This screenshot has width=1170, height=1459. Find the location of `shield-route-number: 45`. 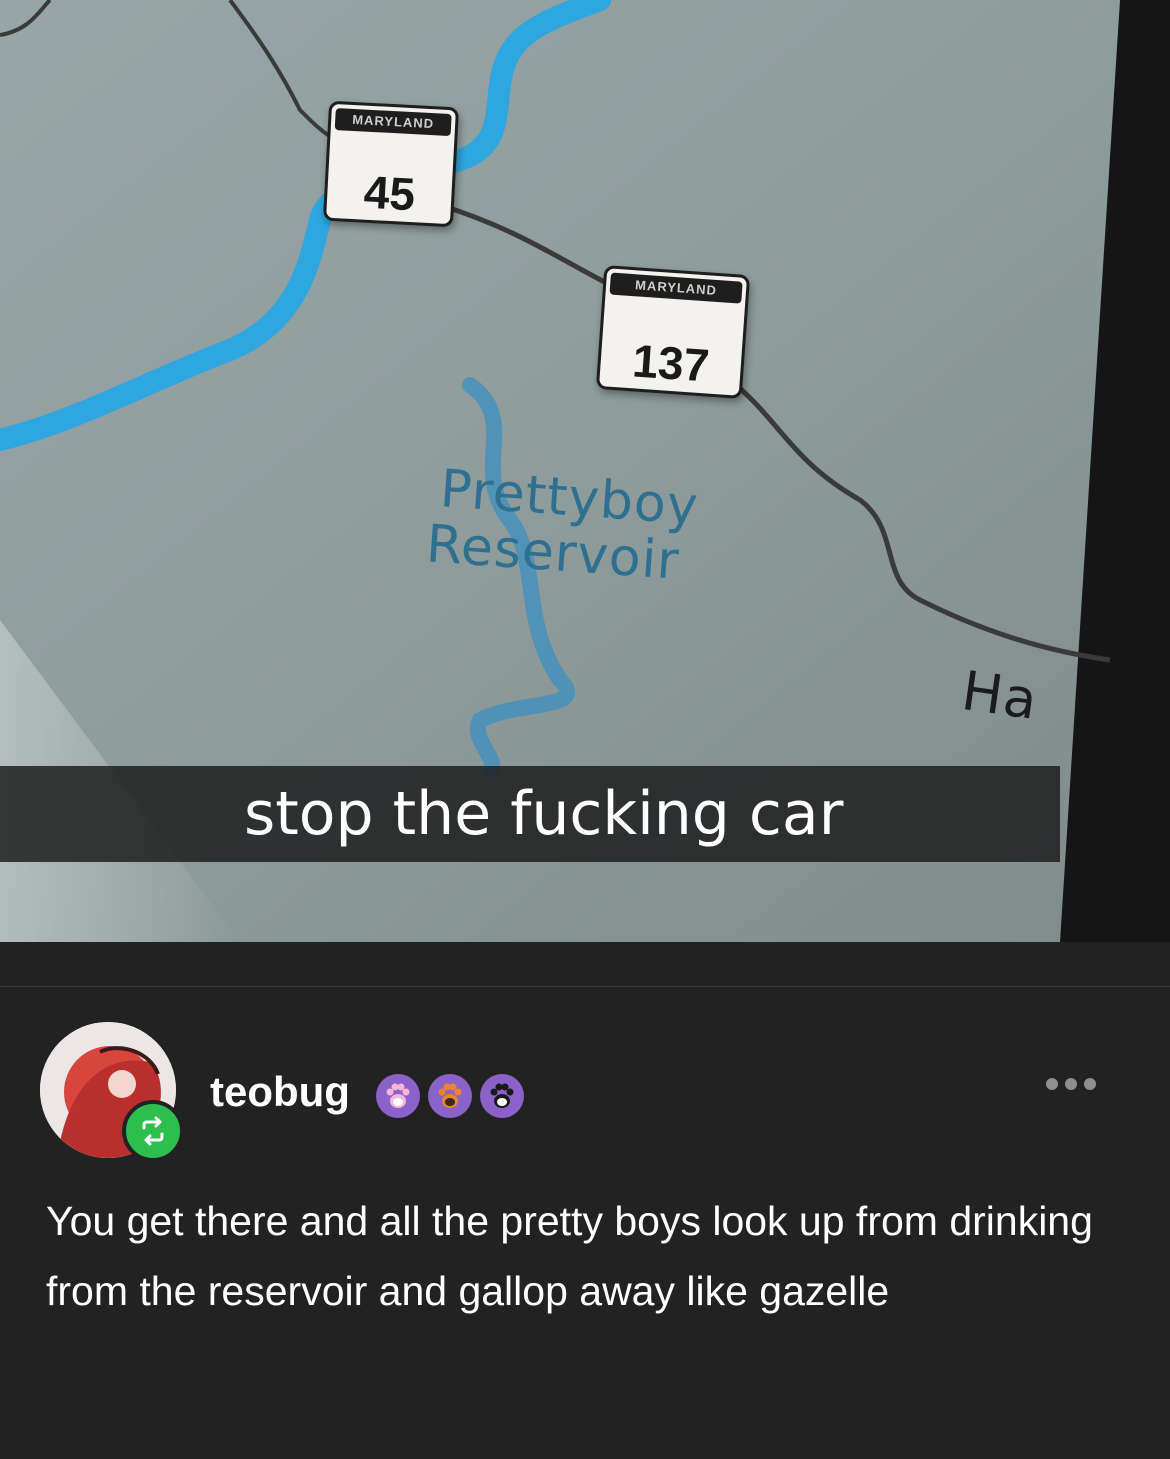

shield-route-number: 45 is located at coordinates (389, 193).